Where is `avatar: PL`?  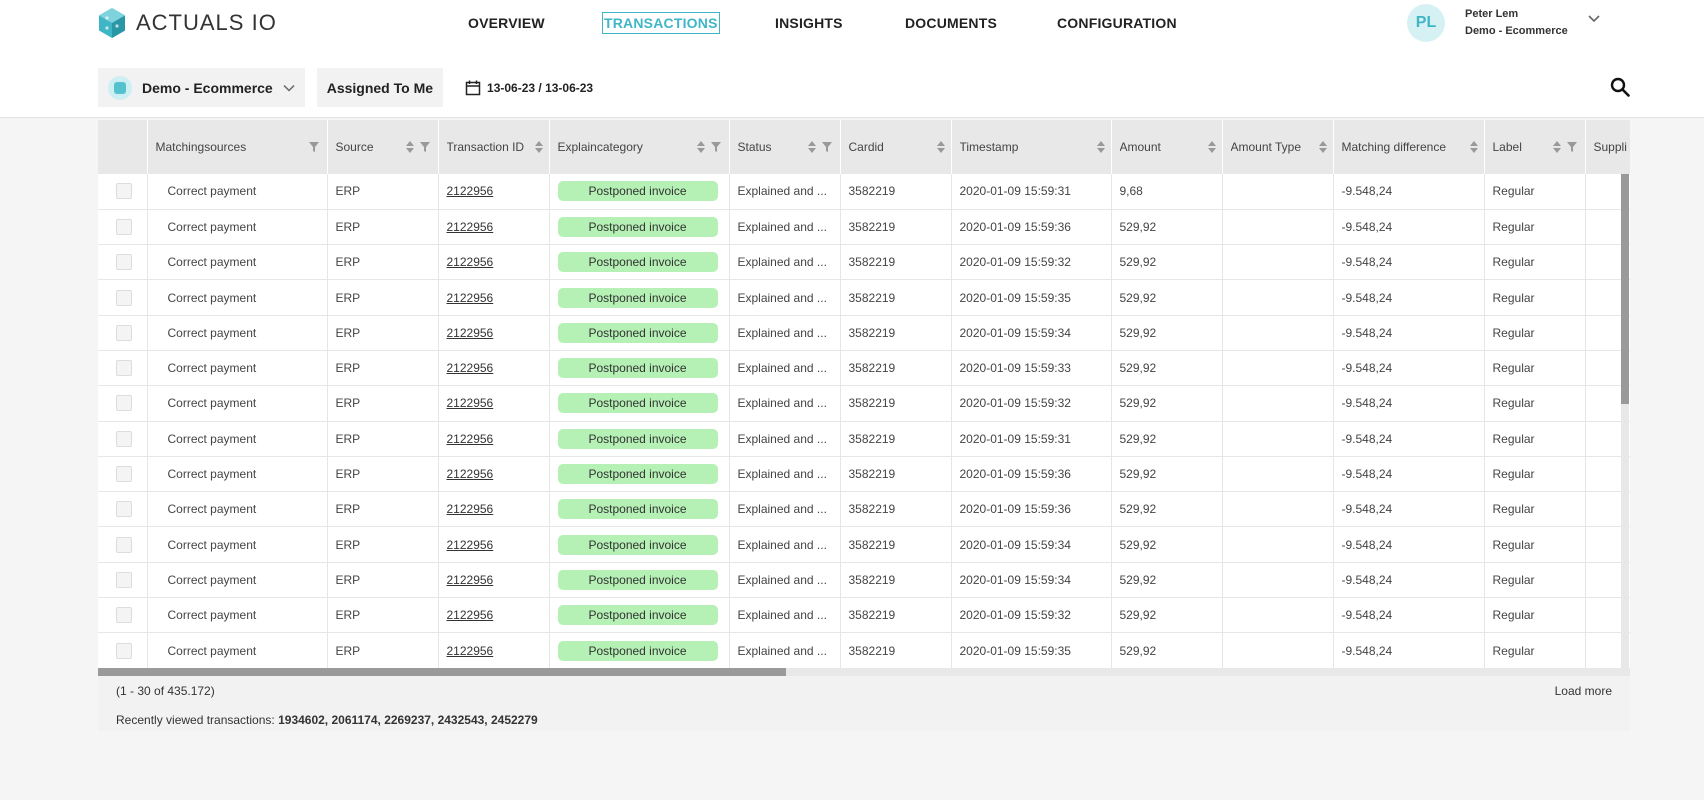
avatar: PL is located at coordinates (1426, 23).